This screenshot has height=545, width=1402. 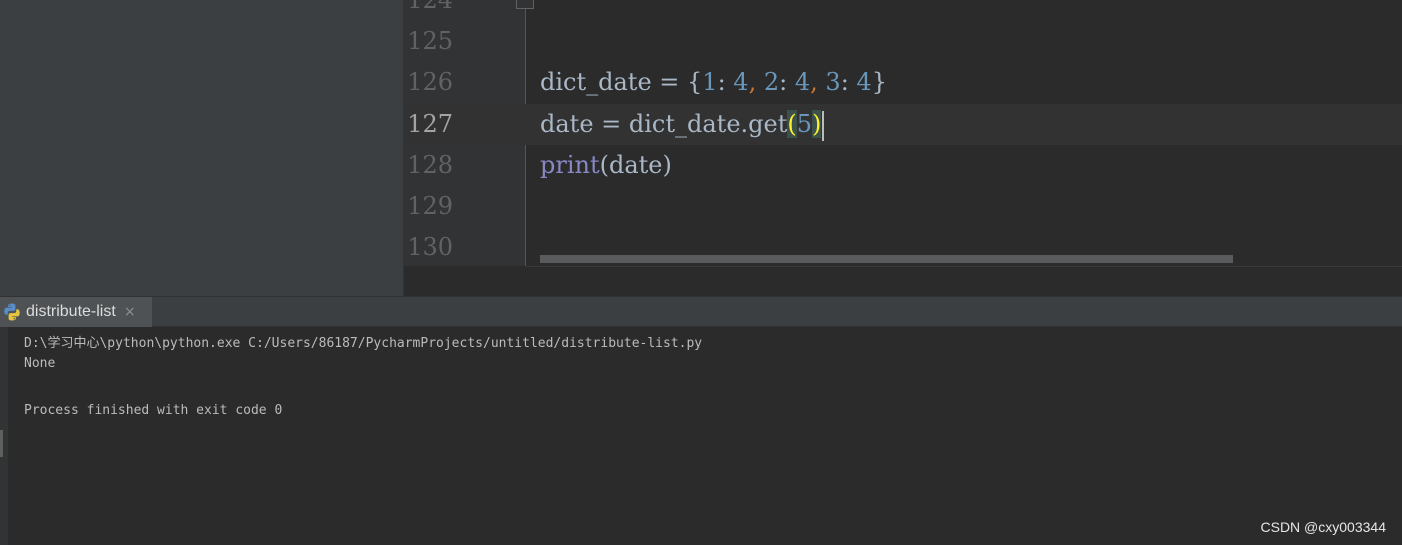 What do you see at coordinates (71, 311) in the screenshot?
I see `run-tab-label: distribute-list` at bounding box center [71, 311].